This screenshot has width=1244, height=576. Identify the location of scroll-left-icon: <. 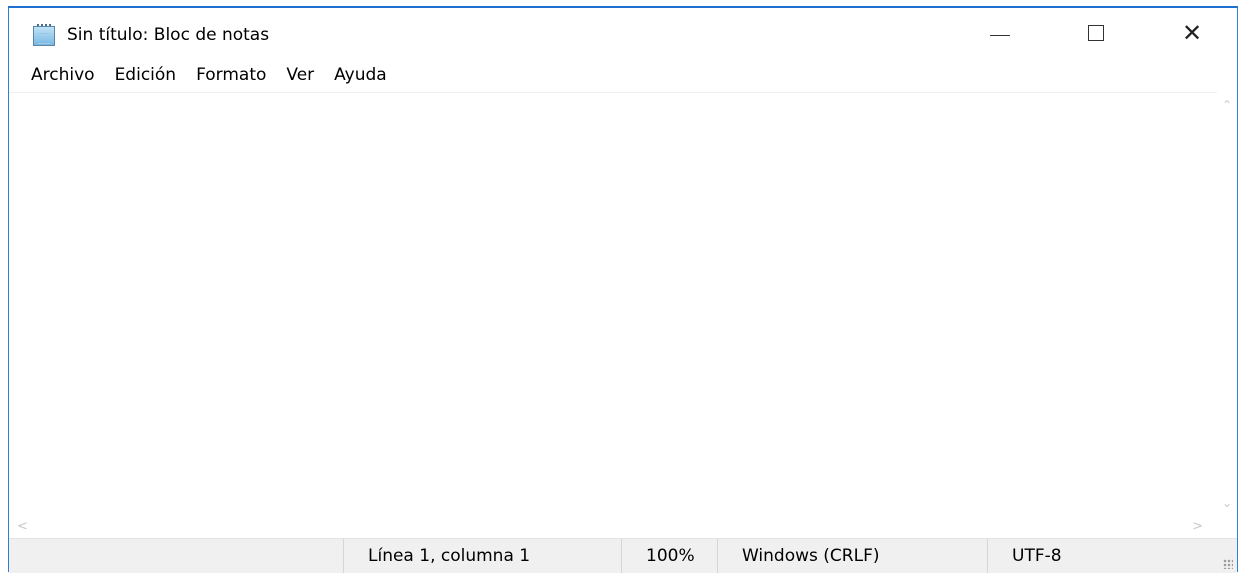
(22, 526).